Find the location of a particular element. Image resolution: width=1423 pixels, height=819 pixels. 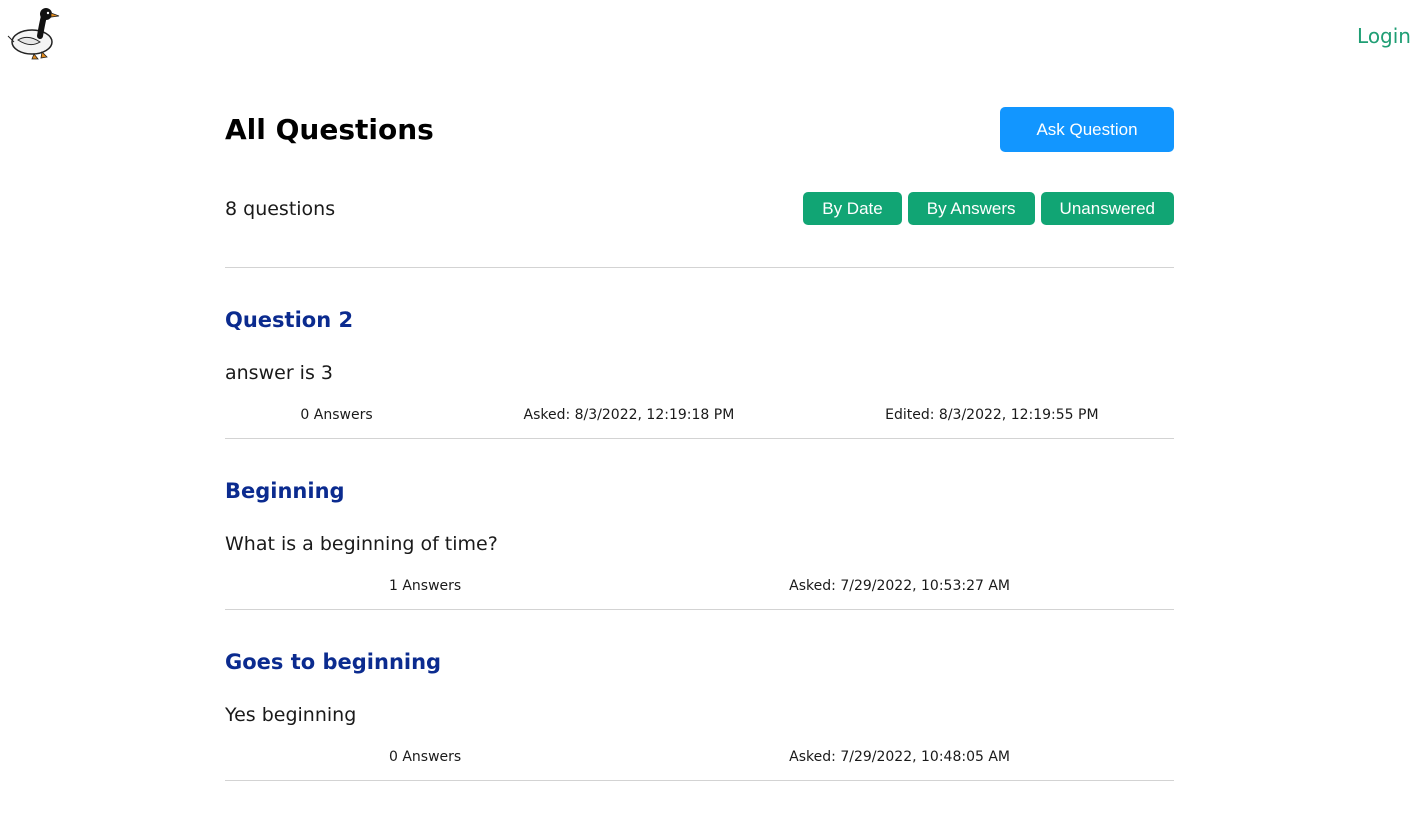

filter-by-date-button: By Date is located at coordinates (852, 208).